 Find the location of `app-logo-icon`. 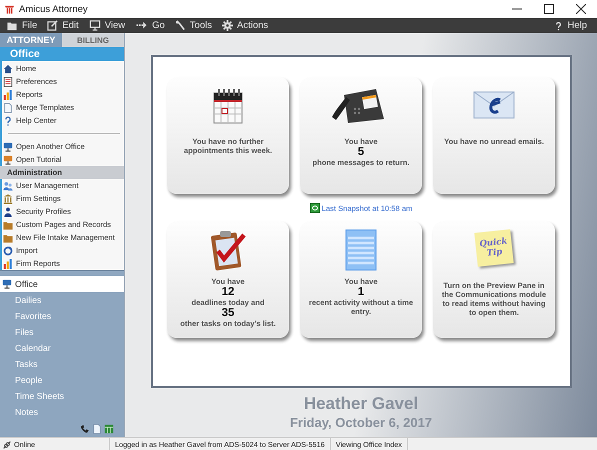

app-logo-icon is located at coordinates (9, 9).